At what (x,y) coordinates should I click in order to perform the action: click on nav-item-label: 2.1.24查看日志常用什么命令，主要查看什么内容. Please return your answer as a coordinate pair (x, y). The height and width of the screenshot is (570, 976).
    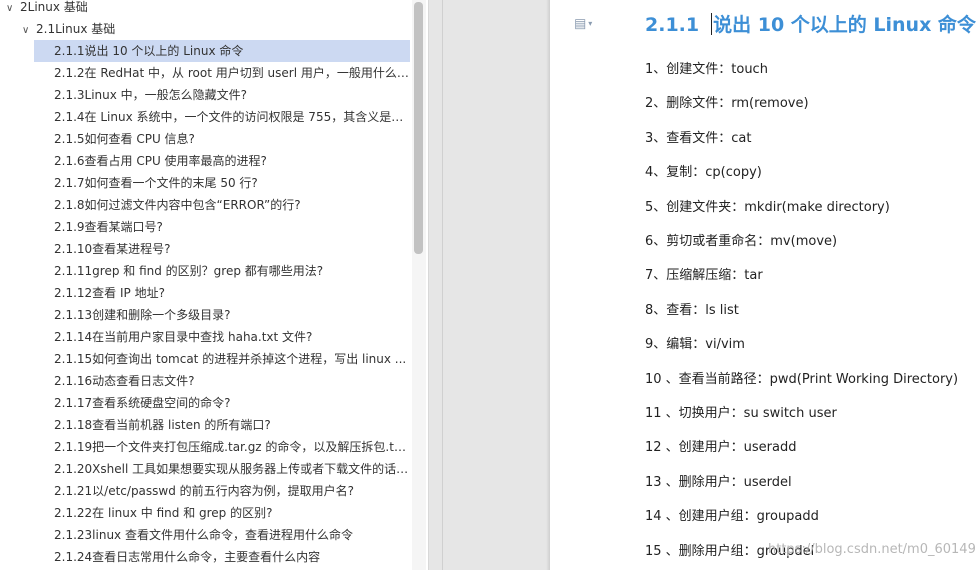
    Looking at the image, I should click on (187, 557).